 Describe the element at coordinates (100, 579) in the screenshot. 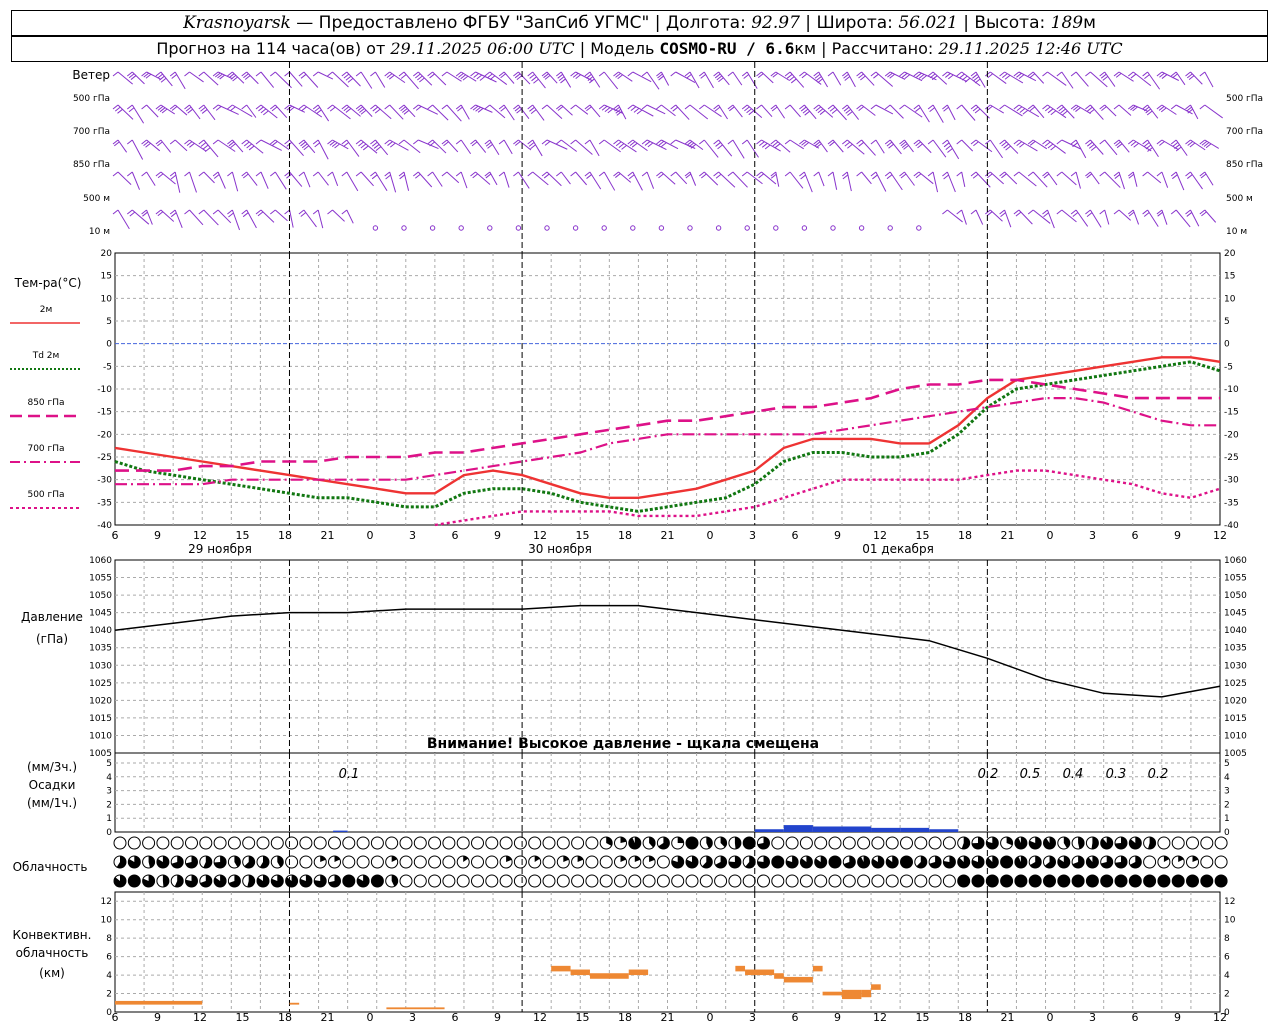

I see `pressure-ytick: 1055` at that location.